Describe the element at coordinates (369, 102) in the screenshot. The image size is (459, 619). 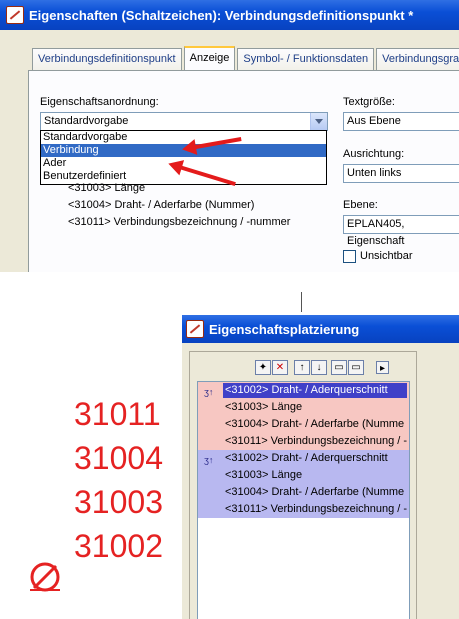
I see `textsize-label: Textgröße:` at that location.